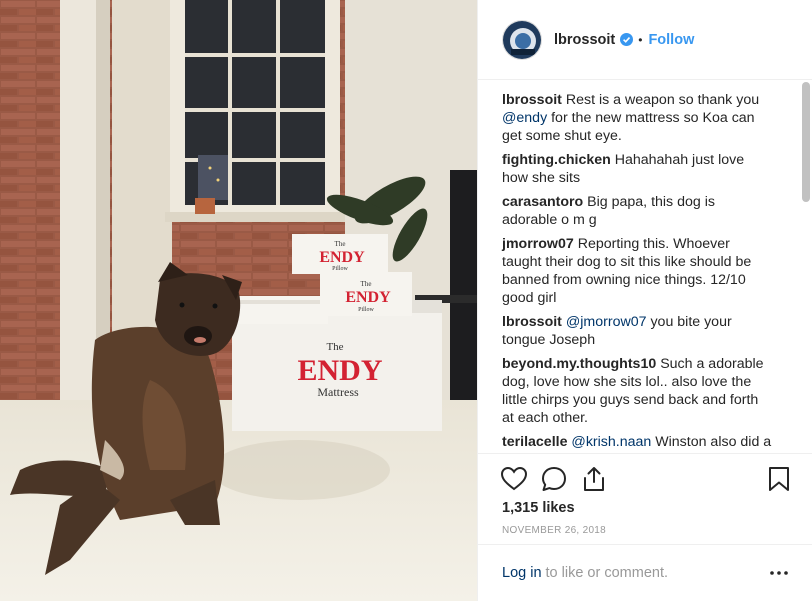 This screenshot has height=601, width=812. What do you see at coordinates (514, 479) in the screenshot?
I see `heart-icon` at bounding box center [514, 479].